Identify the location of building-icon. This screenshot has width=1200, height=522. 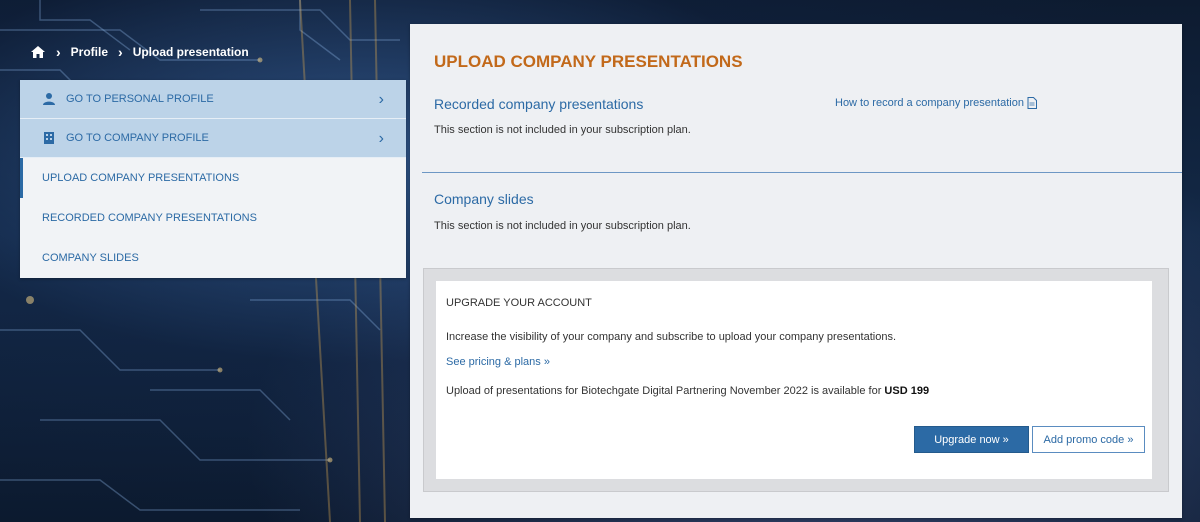
(49, 138).